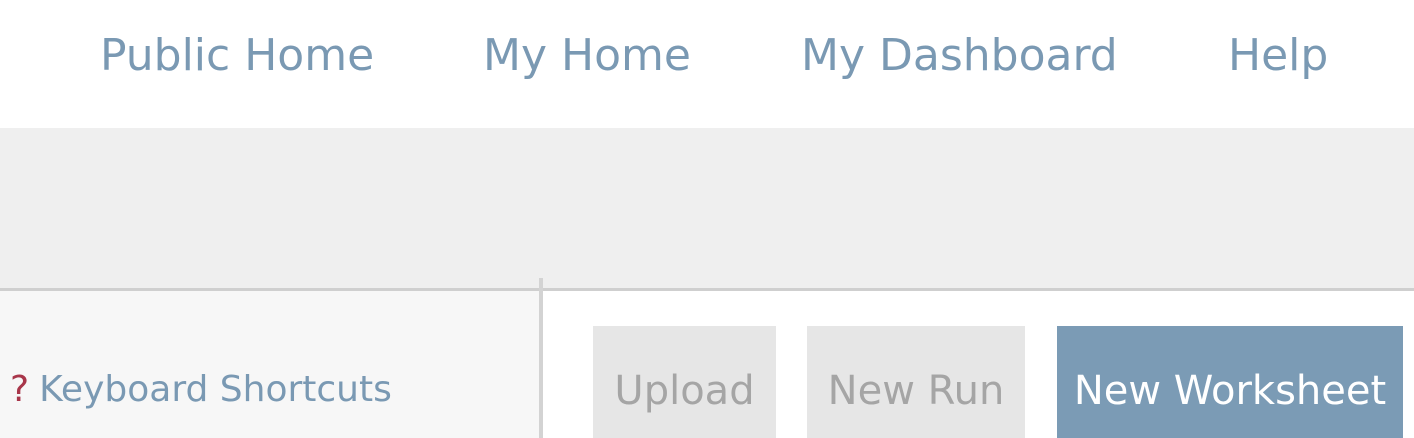  I want to click on panel-divider, so click(541, 358).